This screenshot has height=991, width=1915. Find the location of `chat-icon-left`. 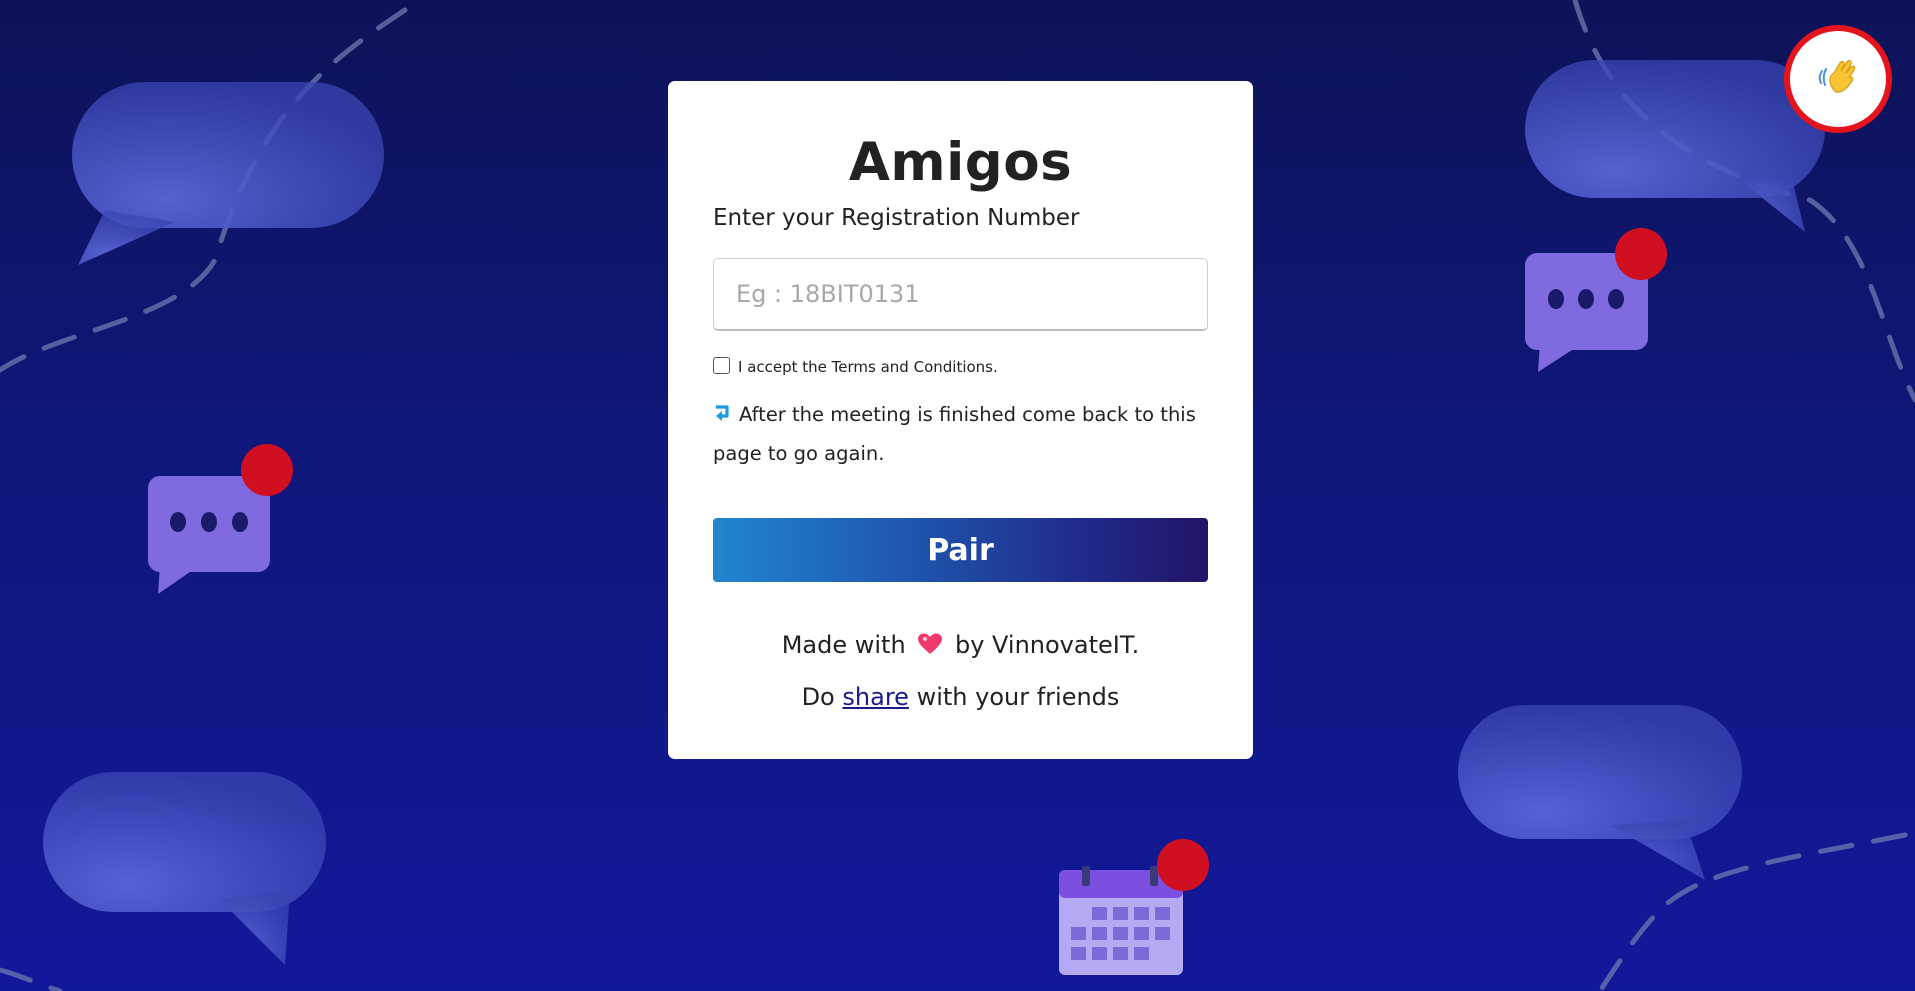

chat-icon-left is located at coordinates (220, 519).